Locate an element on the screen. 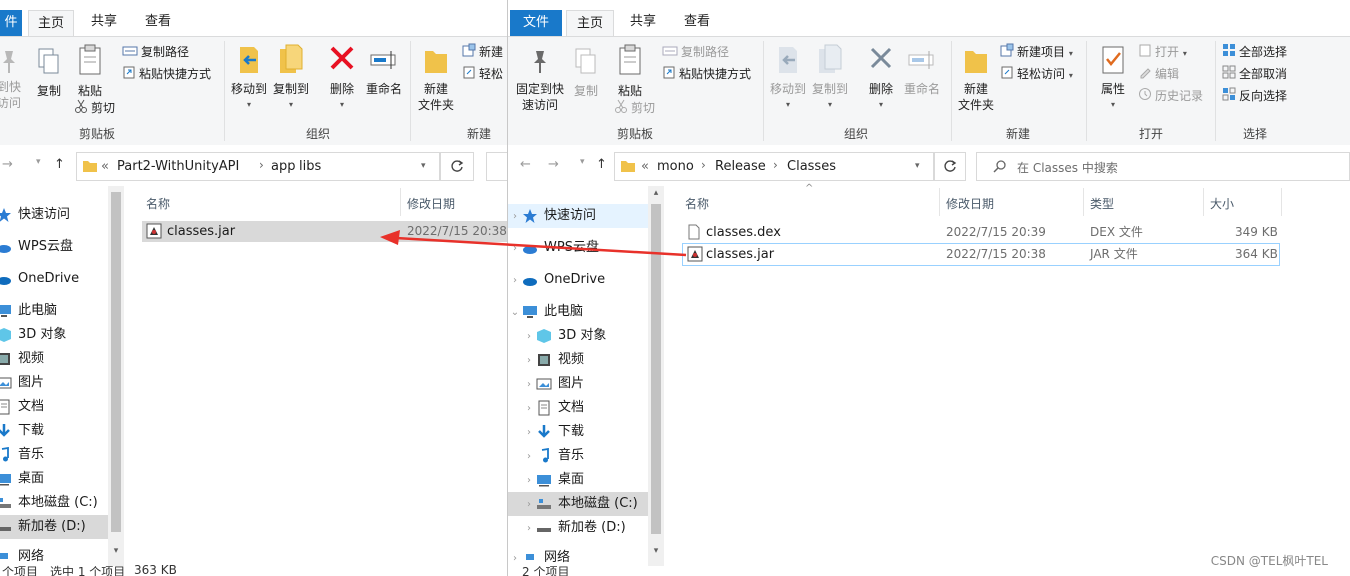 The height and width of the screenshot is (576, 1350). watermark: CSDN @TEL枫叶TEL is located at coordinates (1269, 561).